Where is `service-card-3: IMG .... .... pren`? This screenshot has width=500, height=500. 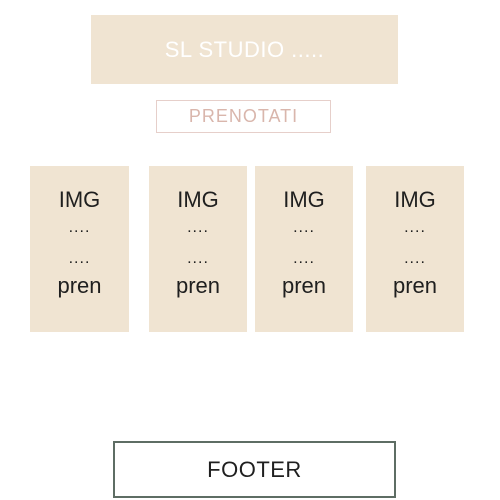
service-card-3: IMG .... .... pren is located at coordinates (304, 249).